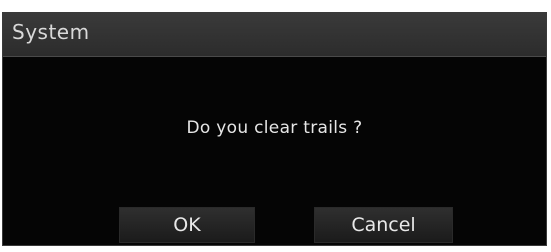 Image resolution: width=551 pixels, height=252 pixels. I want to click on cancel-button: Cancel, so click(383, 225).